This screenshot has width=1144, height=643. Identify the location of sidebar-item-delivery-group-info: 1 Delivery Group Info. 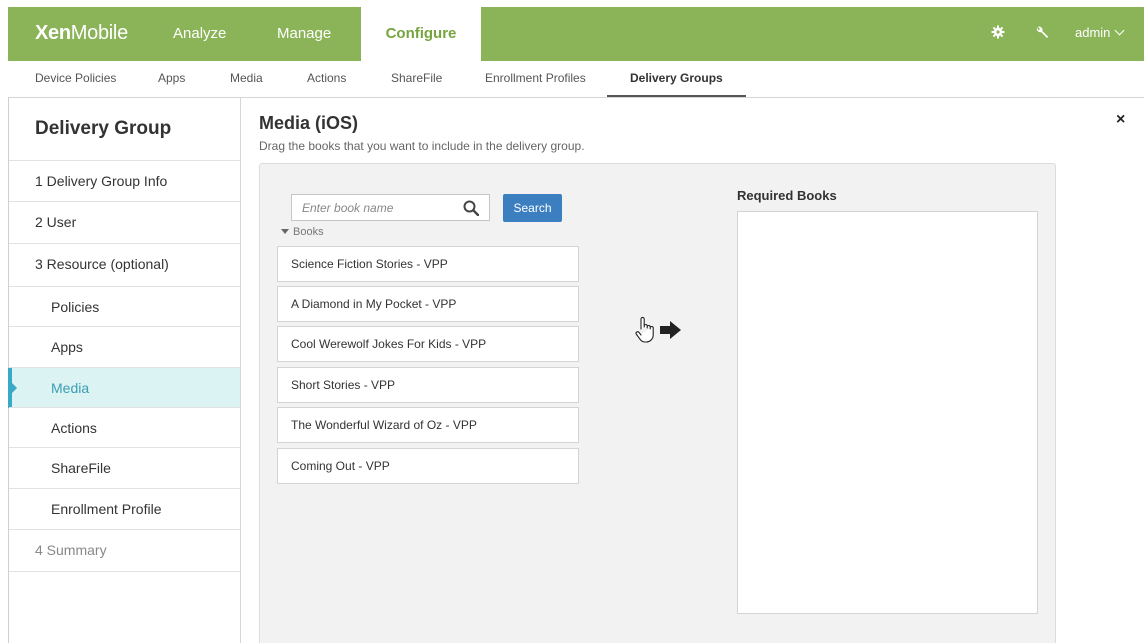
(124, 180).